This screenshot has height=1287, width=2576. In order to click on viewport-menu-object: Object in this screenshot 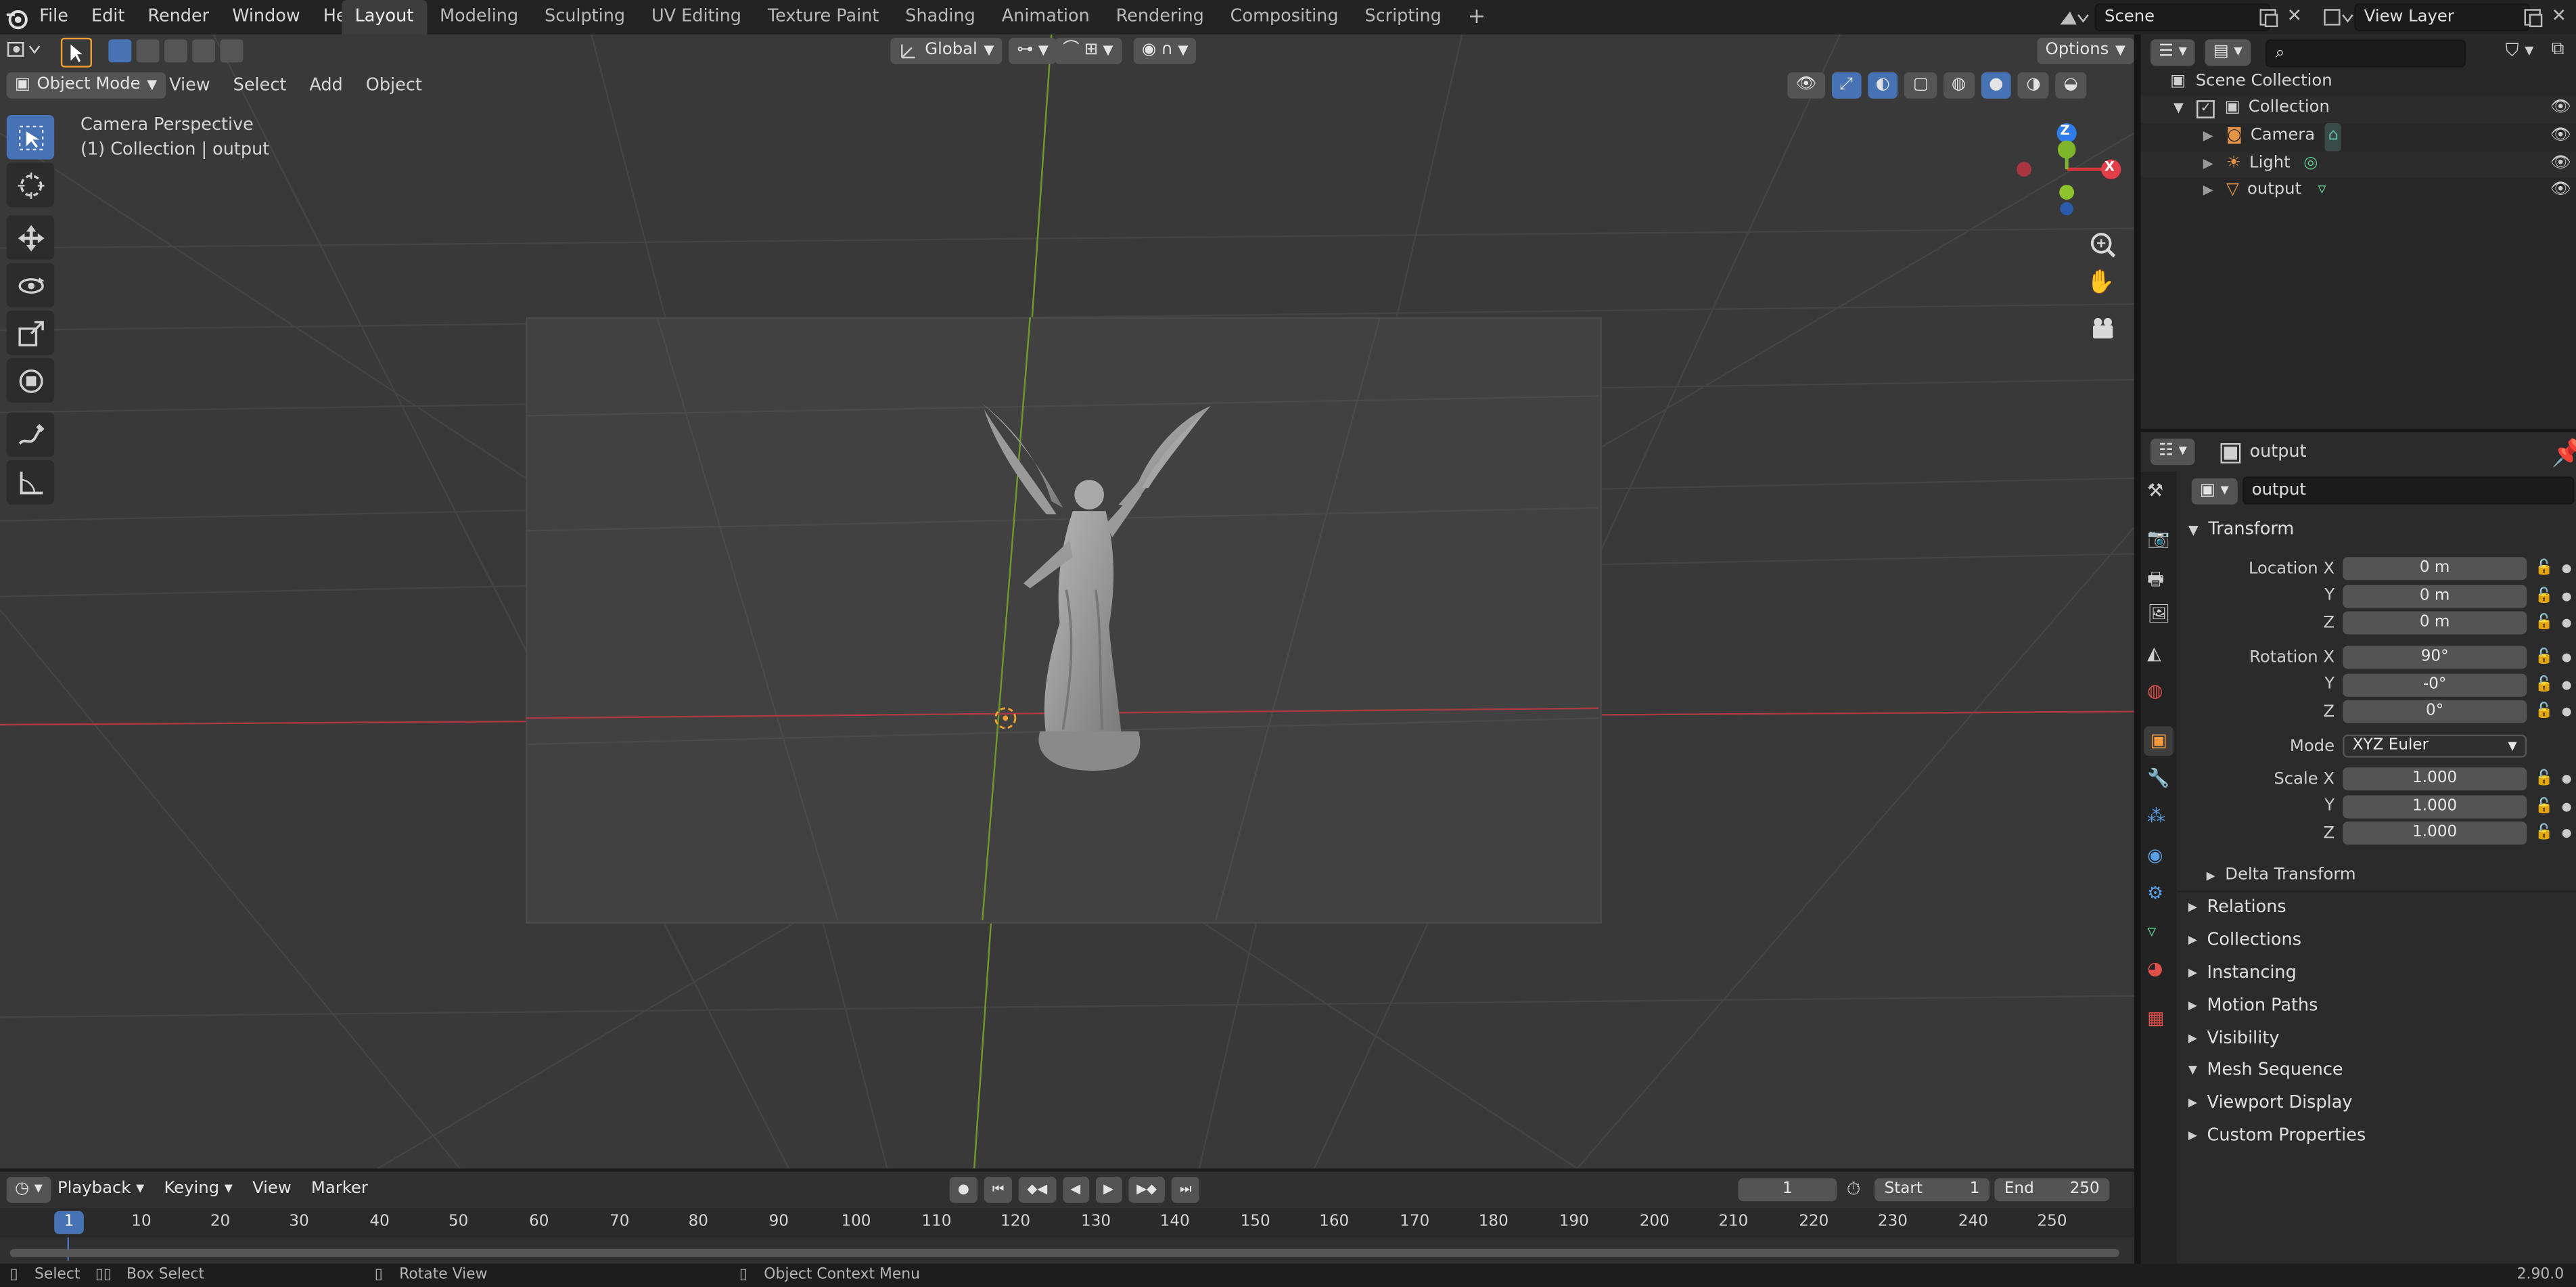, I will do `click(394, 85)`.